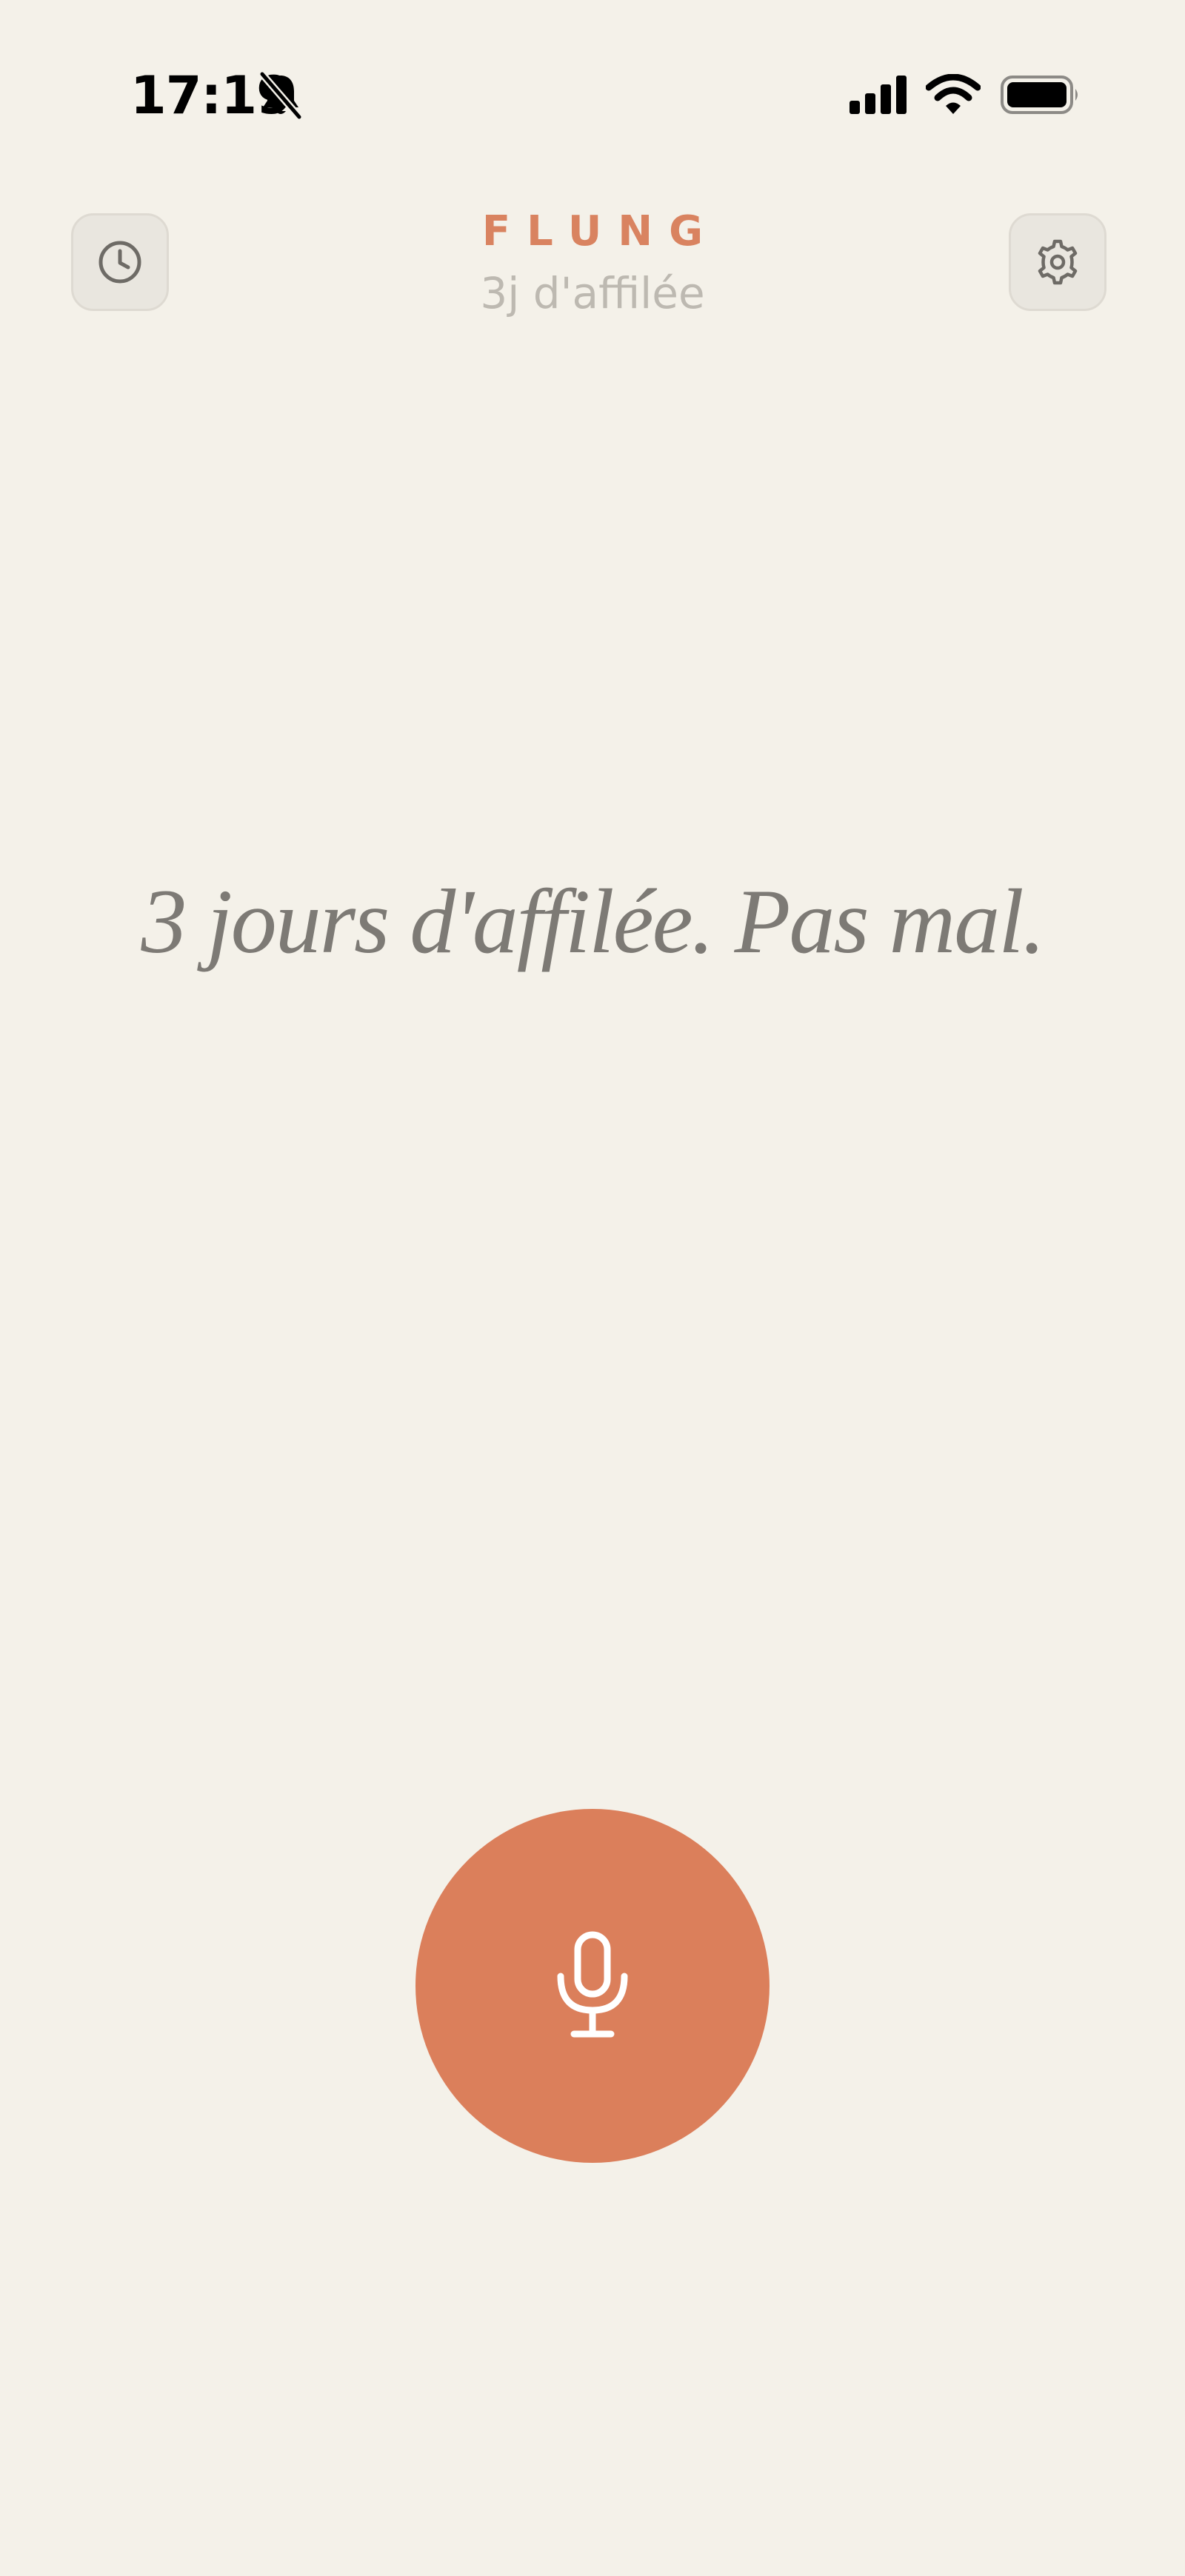 This screenshot has height=2576, width=1185. I want to click on record-button, so click(592, 1986).